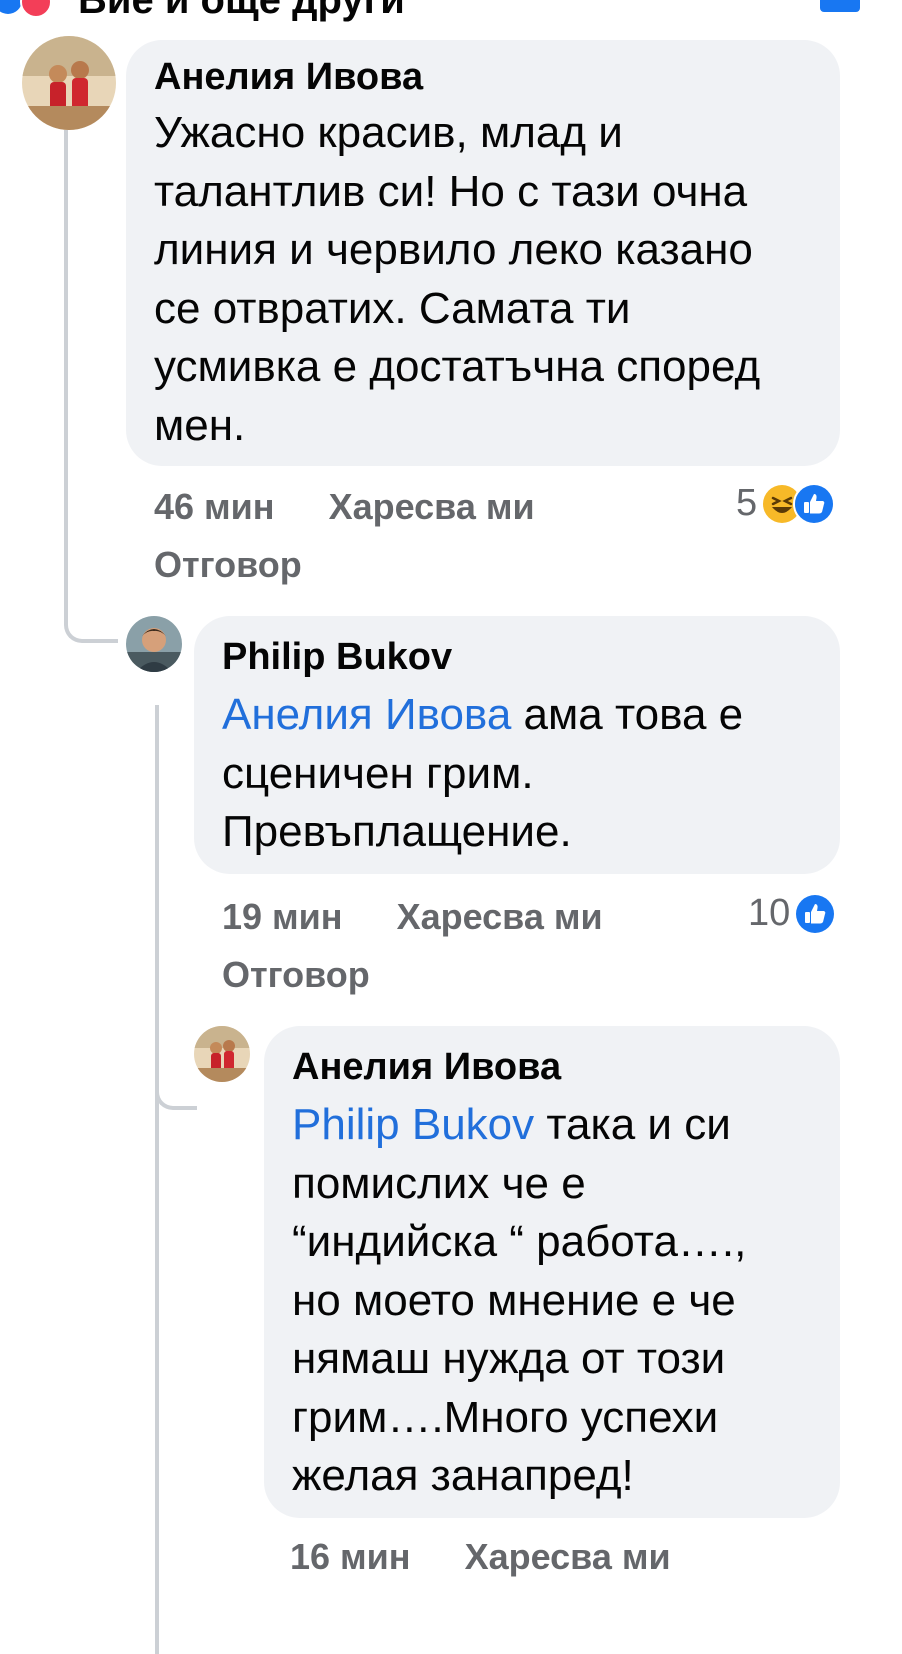  Describe the element at coordinates (747, 503) in the screenshot. I see `reaction-count: 5` at that location.